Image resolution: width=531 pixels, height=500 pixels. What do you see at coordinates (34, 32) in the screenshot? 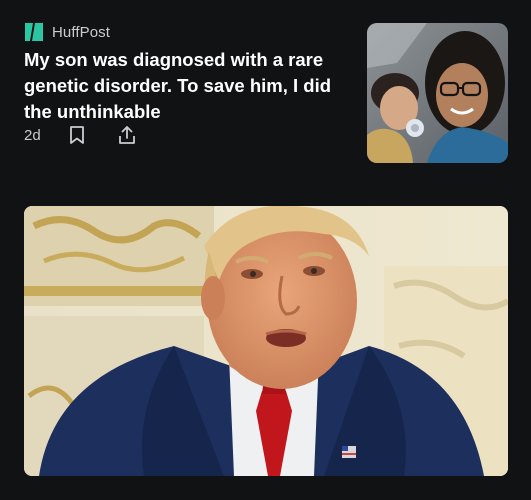
I see `huffpost-logo-icon` at bounding box center [34, 32].